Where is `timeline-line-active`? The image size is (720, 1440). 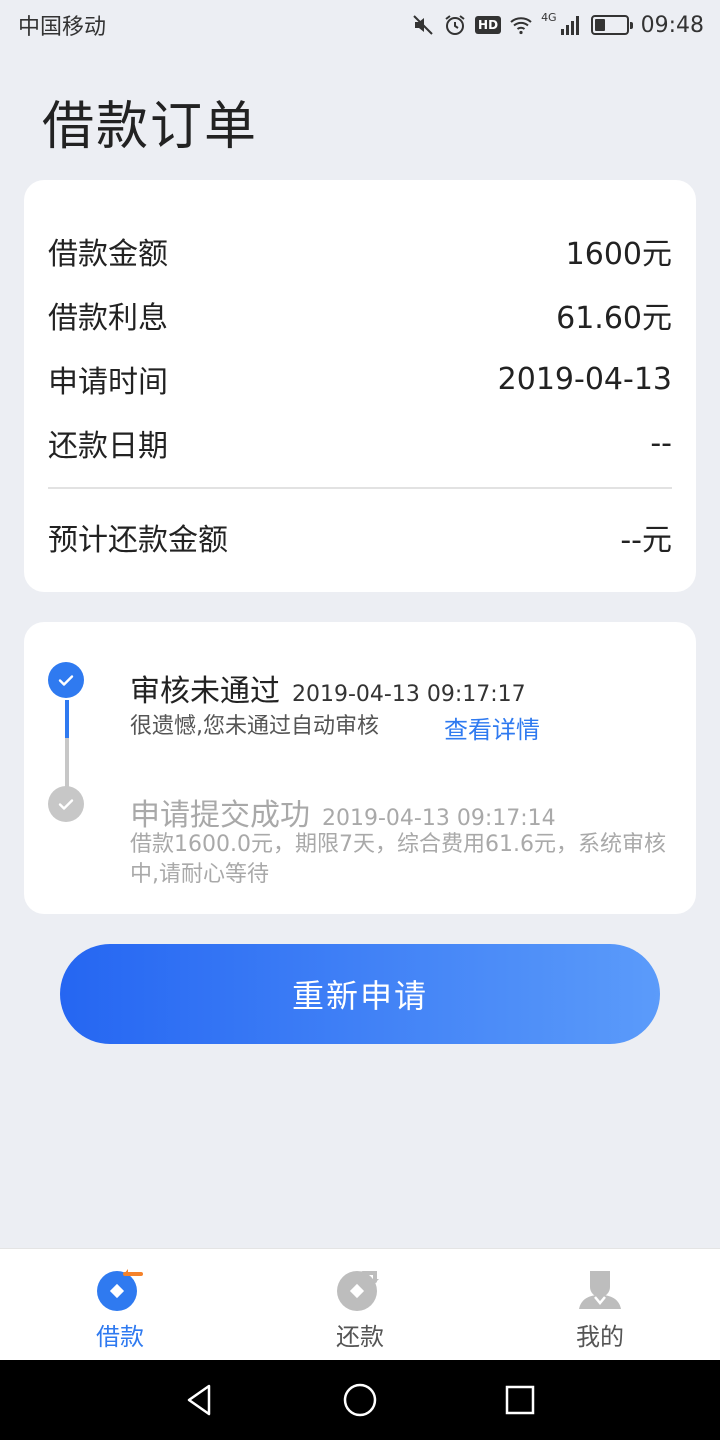 timeline-line-active is located at coordinates (67, 719).